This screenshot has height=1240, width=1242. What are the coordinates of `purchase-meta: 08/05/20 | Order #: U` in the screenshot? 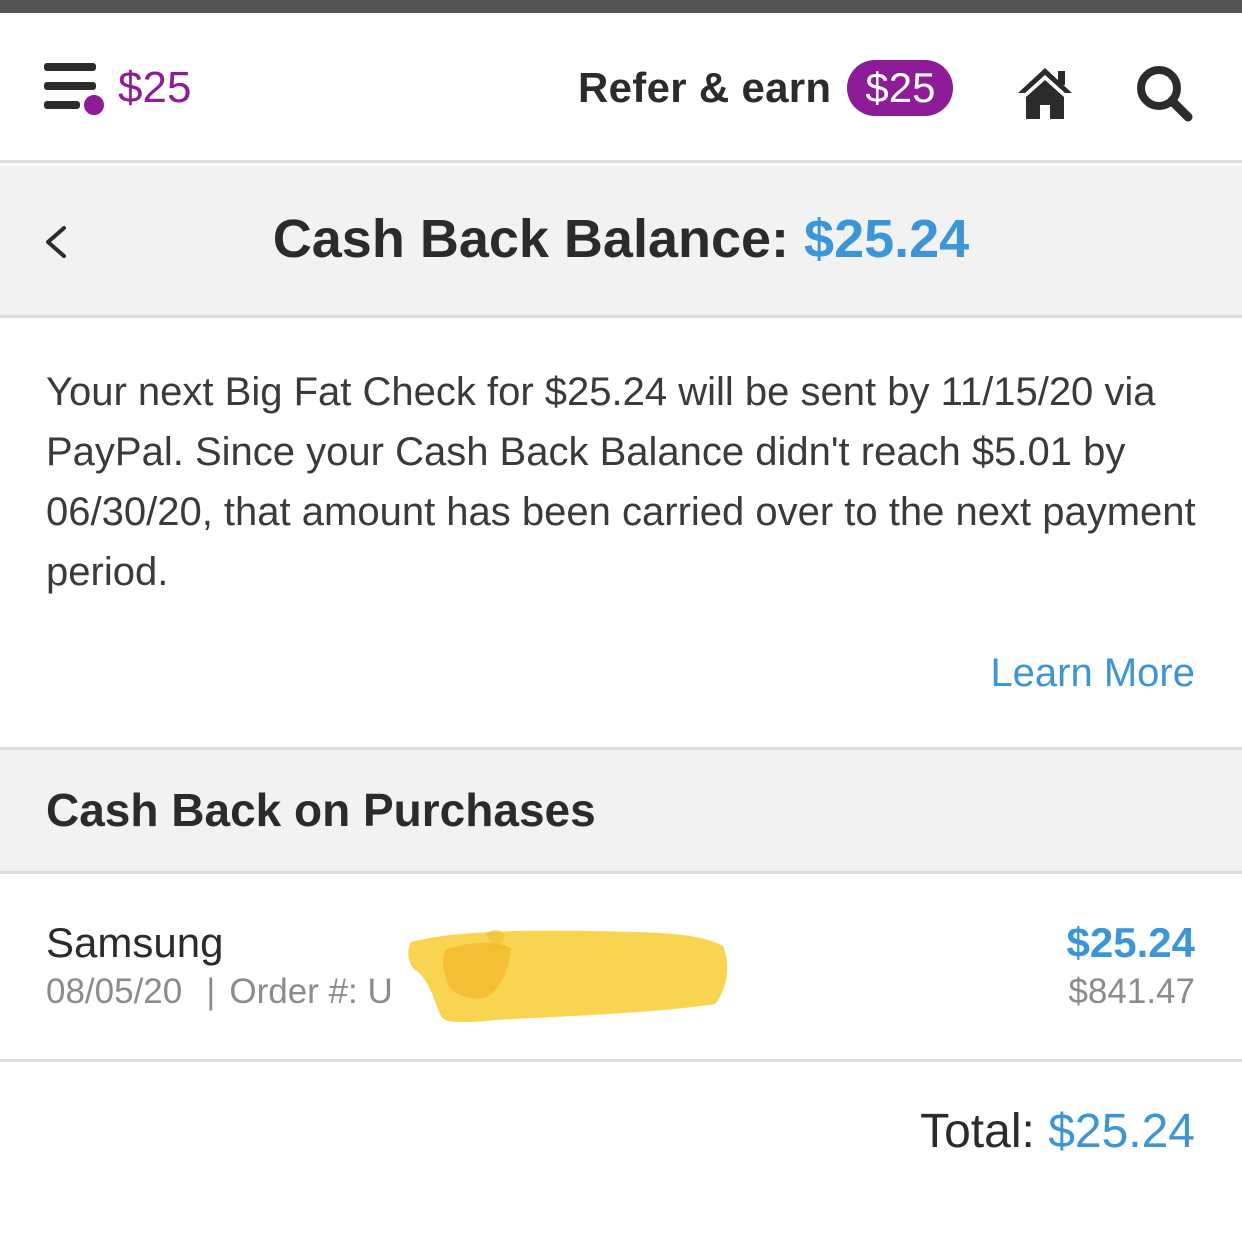 It's located at (219, 992).